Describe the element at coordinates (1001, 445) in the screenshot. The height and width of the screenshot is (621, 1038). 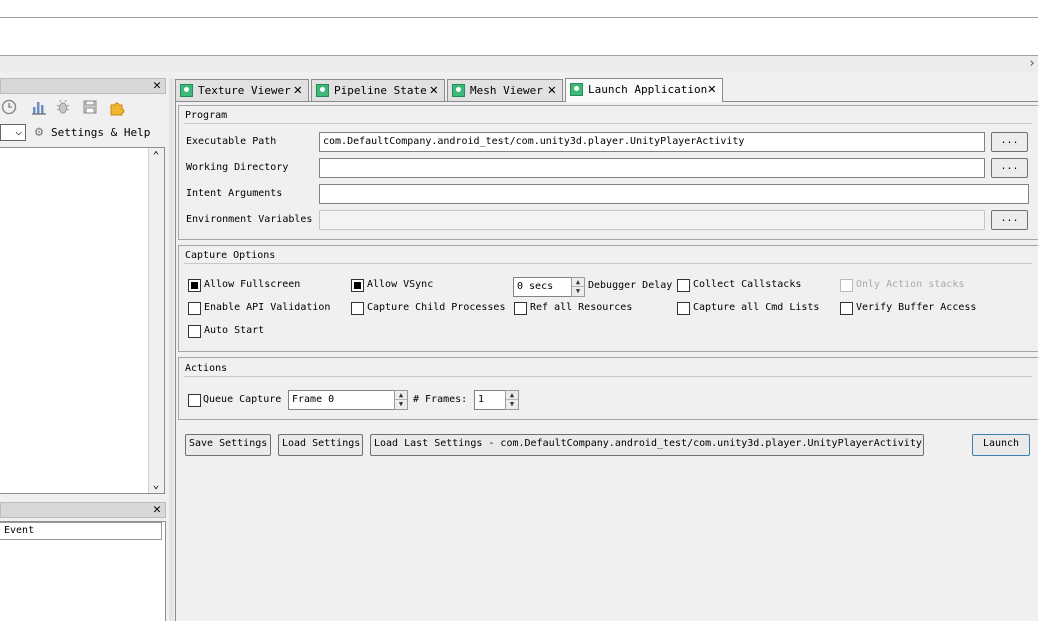
I see `launch-button: Launch` at that location.